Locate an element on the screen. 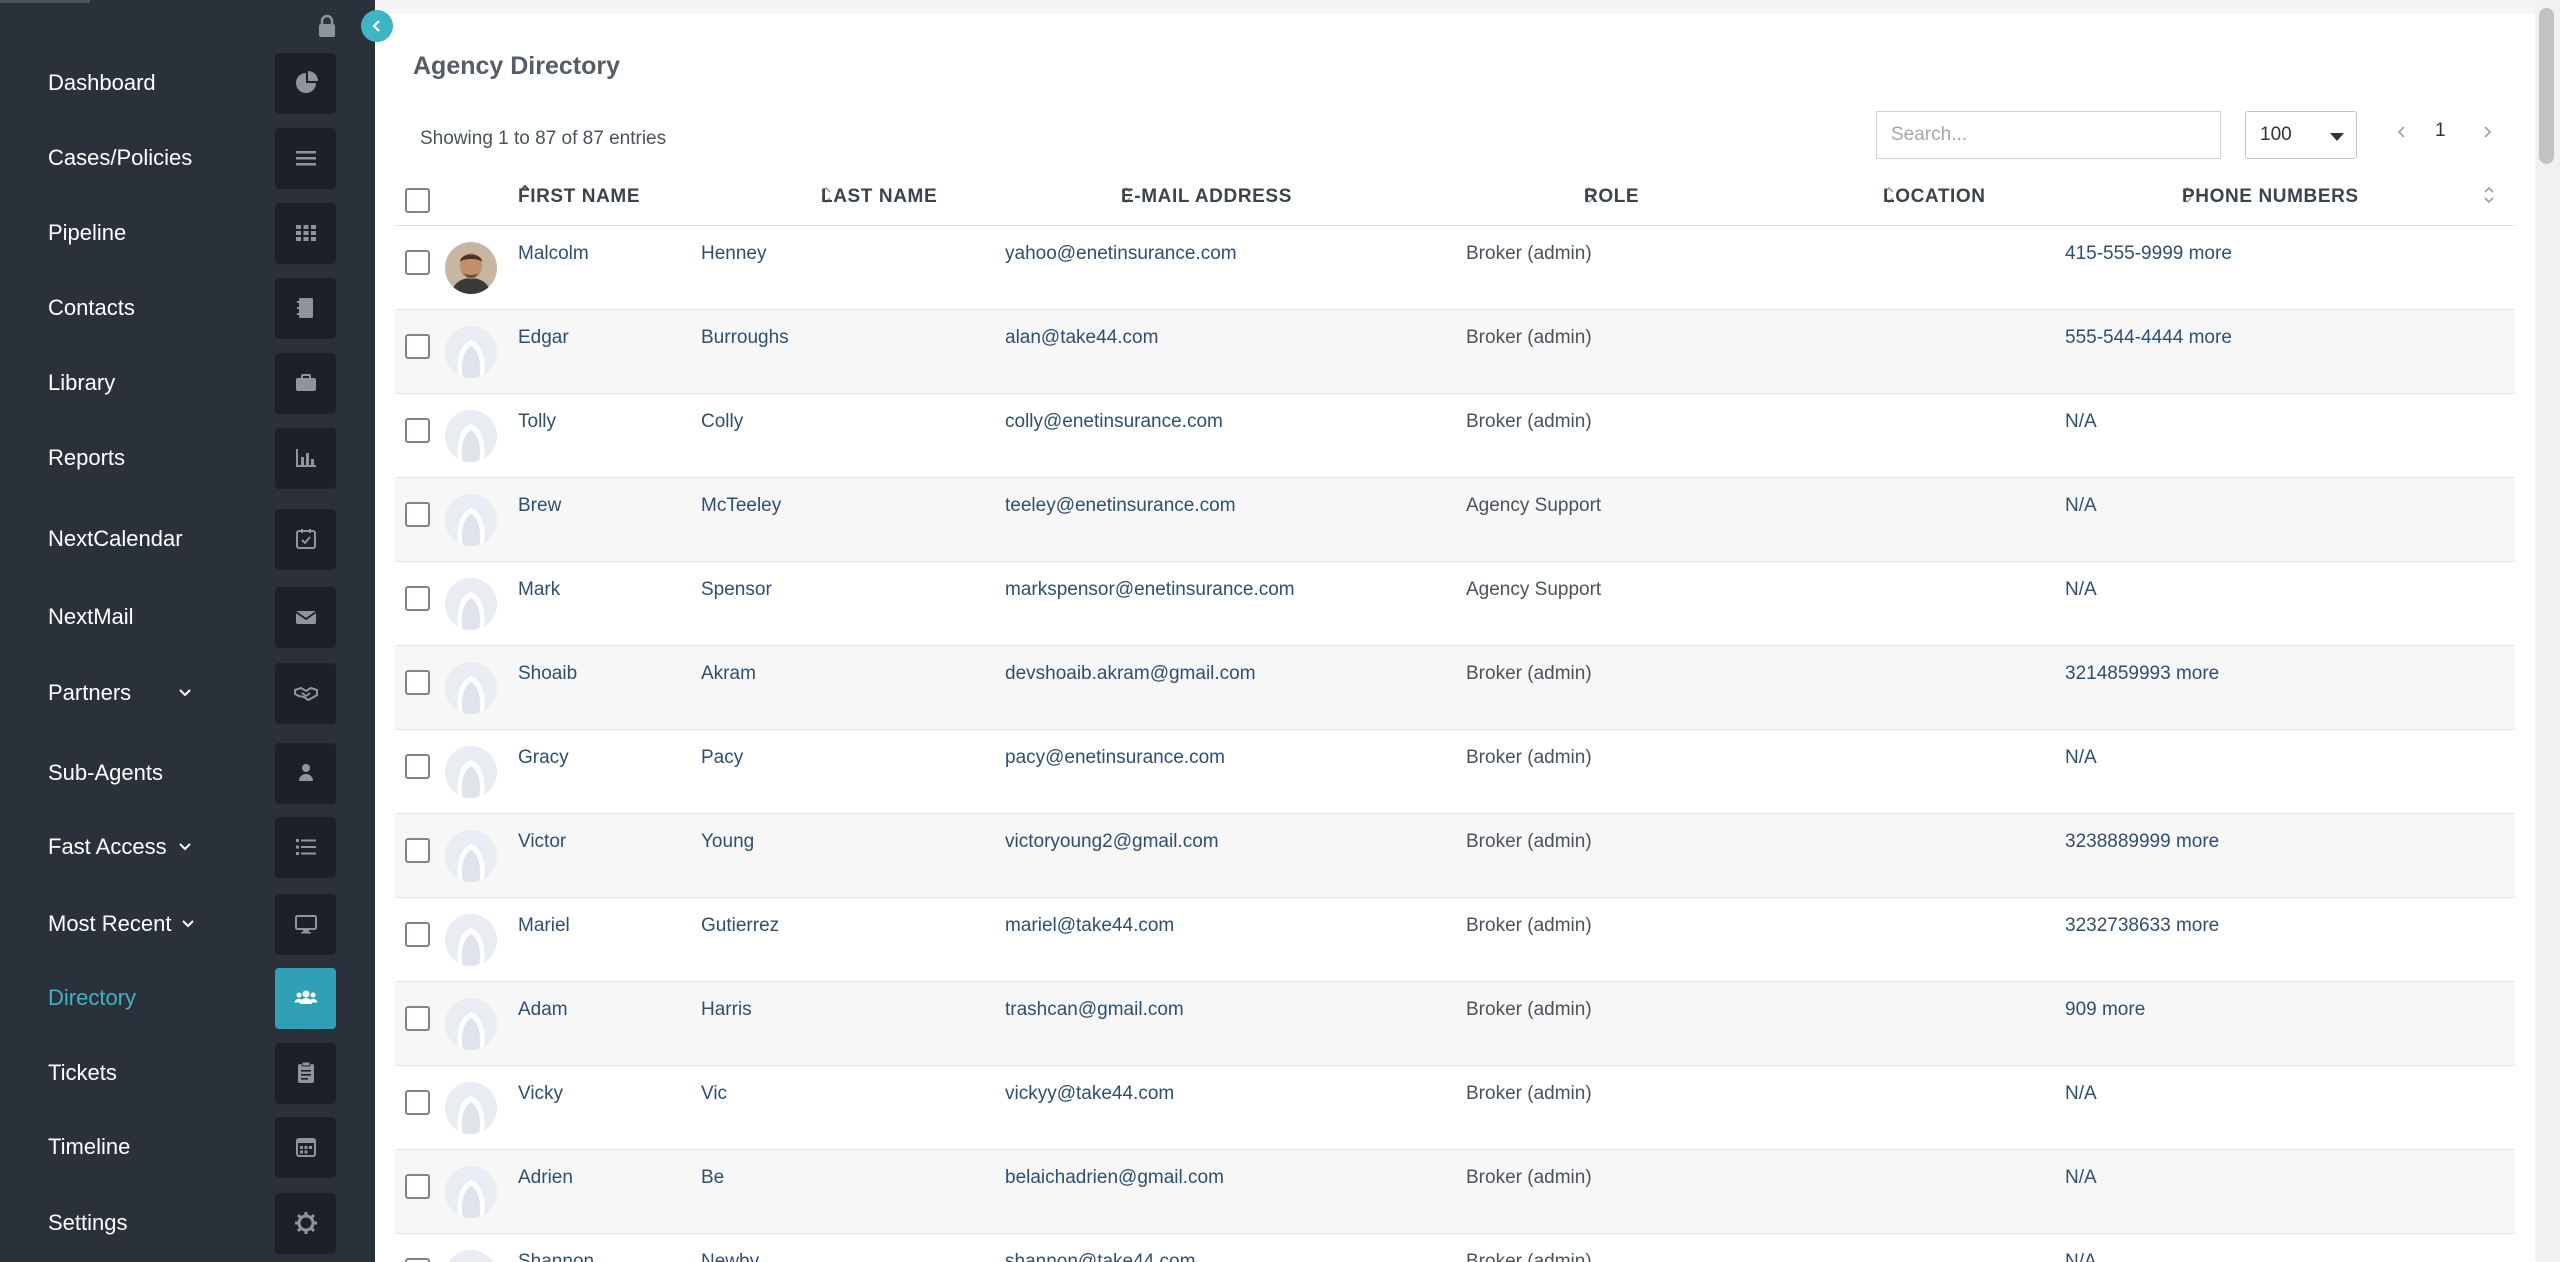 The width and height of the screenshot is (2560, 1262). lock-icon is located at coordinates (327, 26).